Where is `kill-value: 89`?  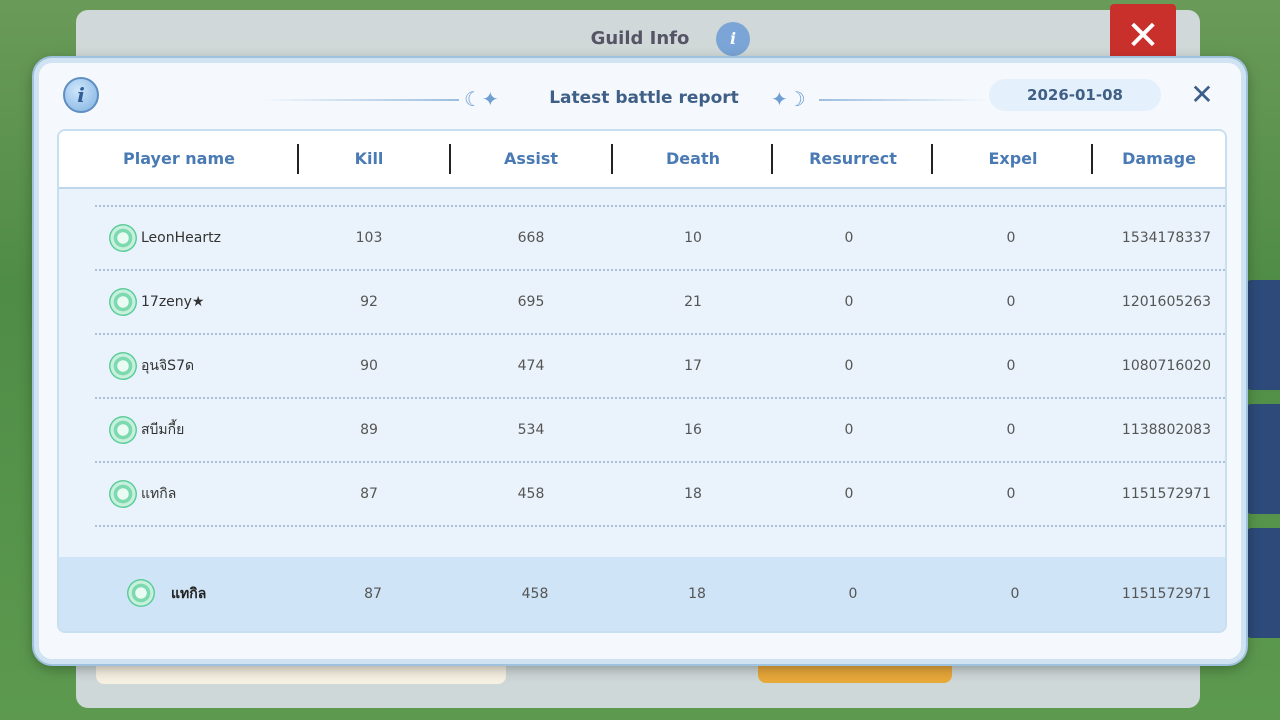 kill-value: 89 is located at coordinates (369, 430).